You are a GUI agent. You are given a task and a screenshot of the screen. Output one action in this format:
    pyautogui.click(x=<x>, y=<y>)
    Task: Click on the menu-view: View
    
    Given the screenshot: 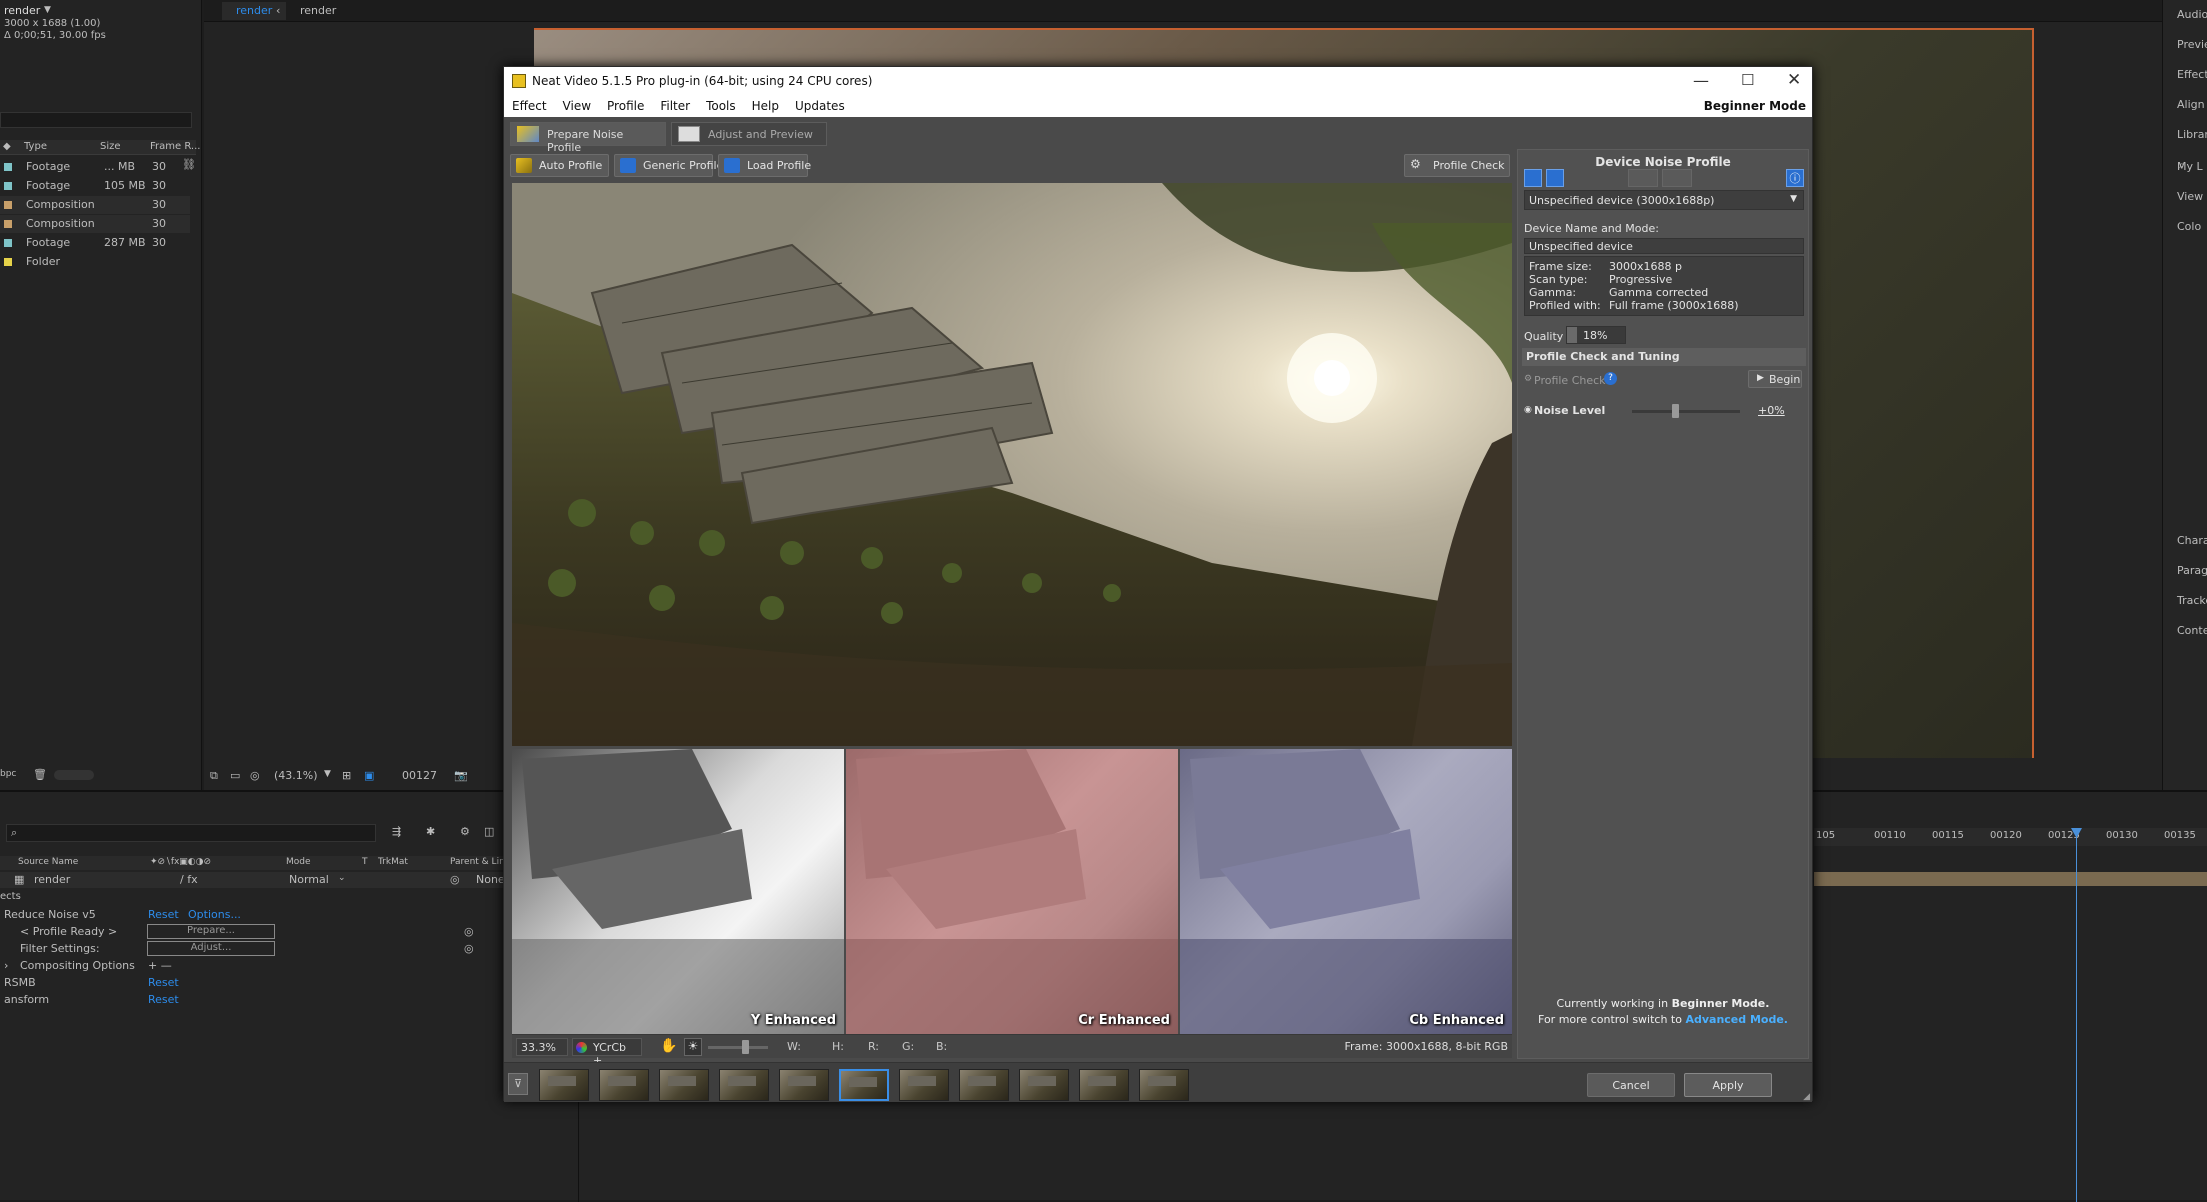 What is the action you would take?
    pyautogui.click(x=577, y=105)
    